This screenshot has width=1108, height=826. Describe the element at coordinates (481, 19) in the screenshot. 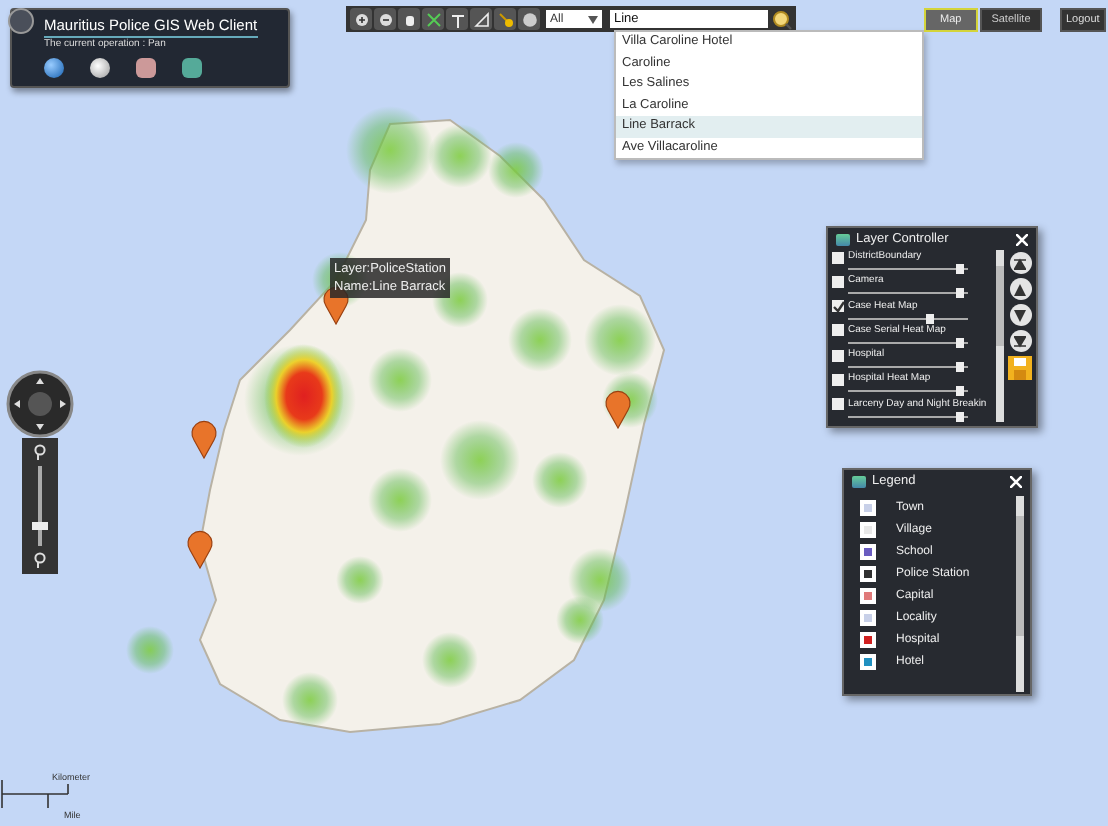

I see `ruler-icon` at that location.